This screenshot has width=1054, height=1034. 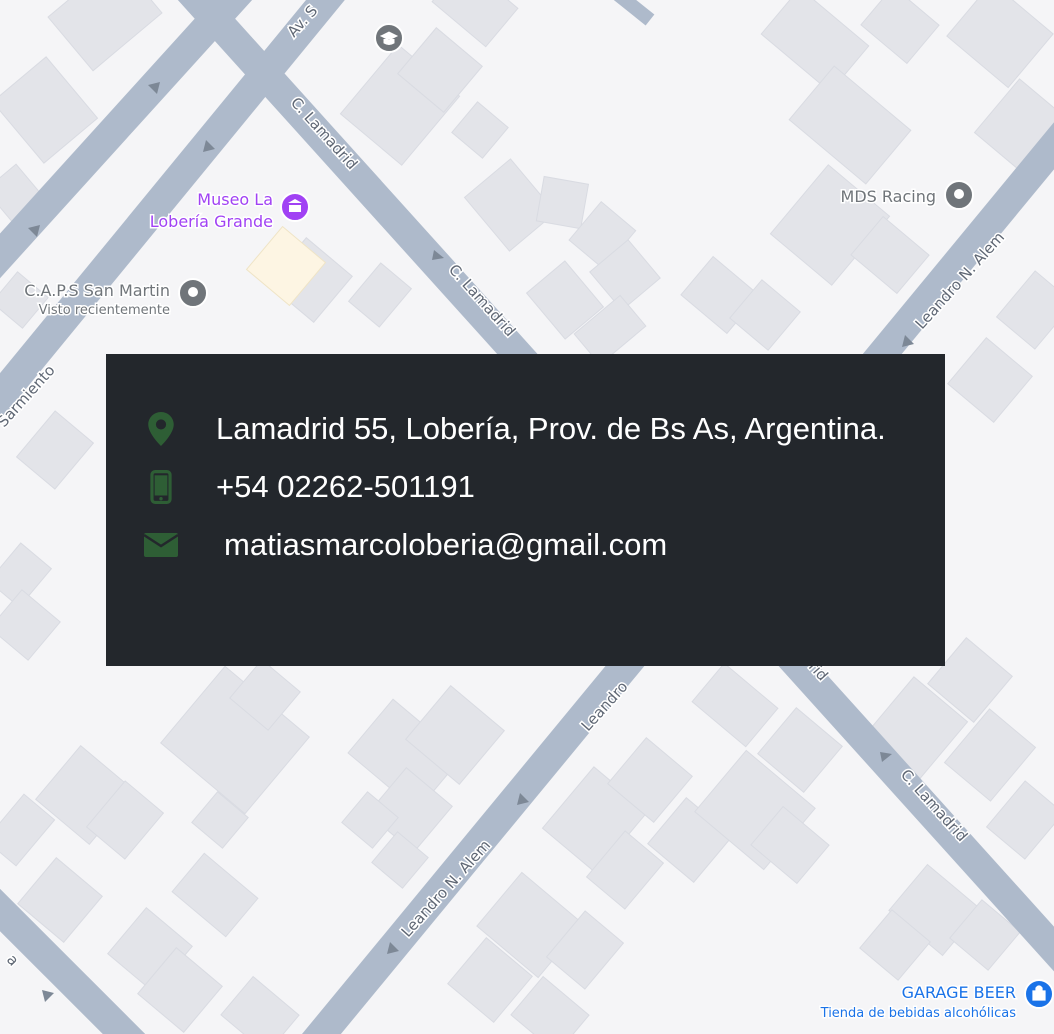 What do you see at coordinates (97, 290) in the screenshot?
I see `caps-name: C.A.P.S San Martin` at bounding box center [97, 290].